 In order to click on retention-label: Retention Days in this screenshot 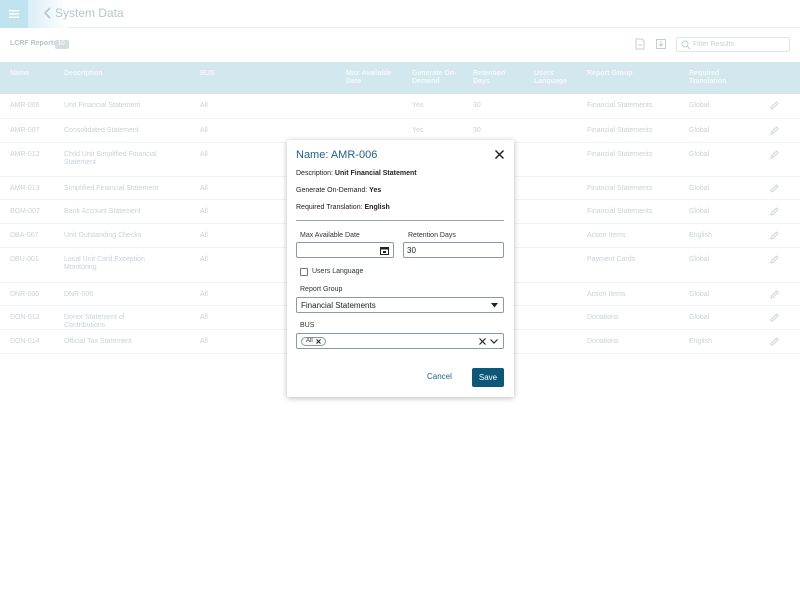, I will do `click(432, 235)`.